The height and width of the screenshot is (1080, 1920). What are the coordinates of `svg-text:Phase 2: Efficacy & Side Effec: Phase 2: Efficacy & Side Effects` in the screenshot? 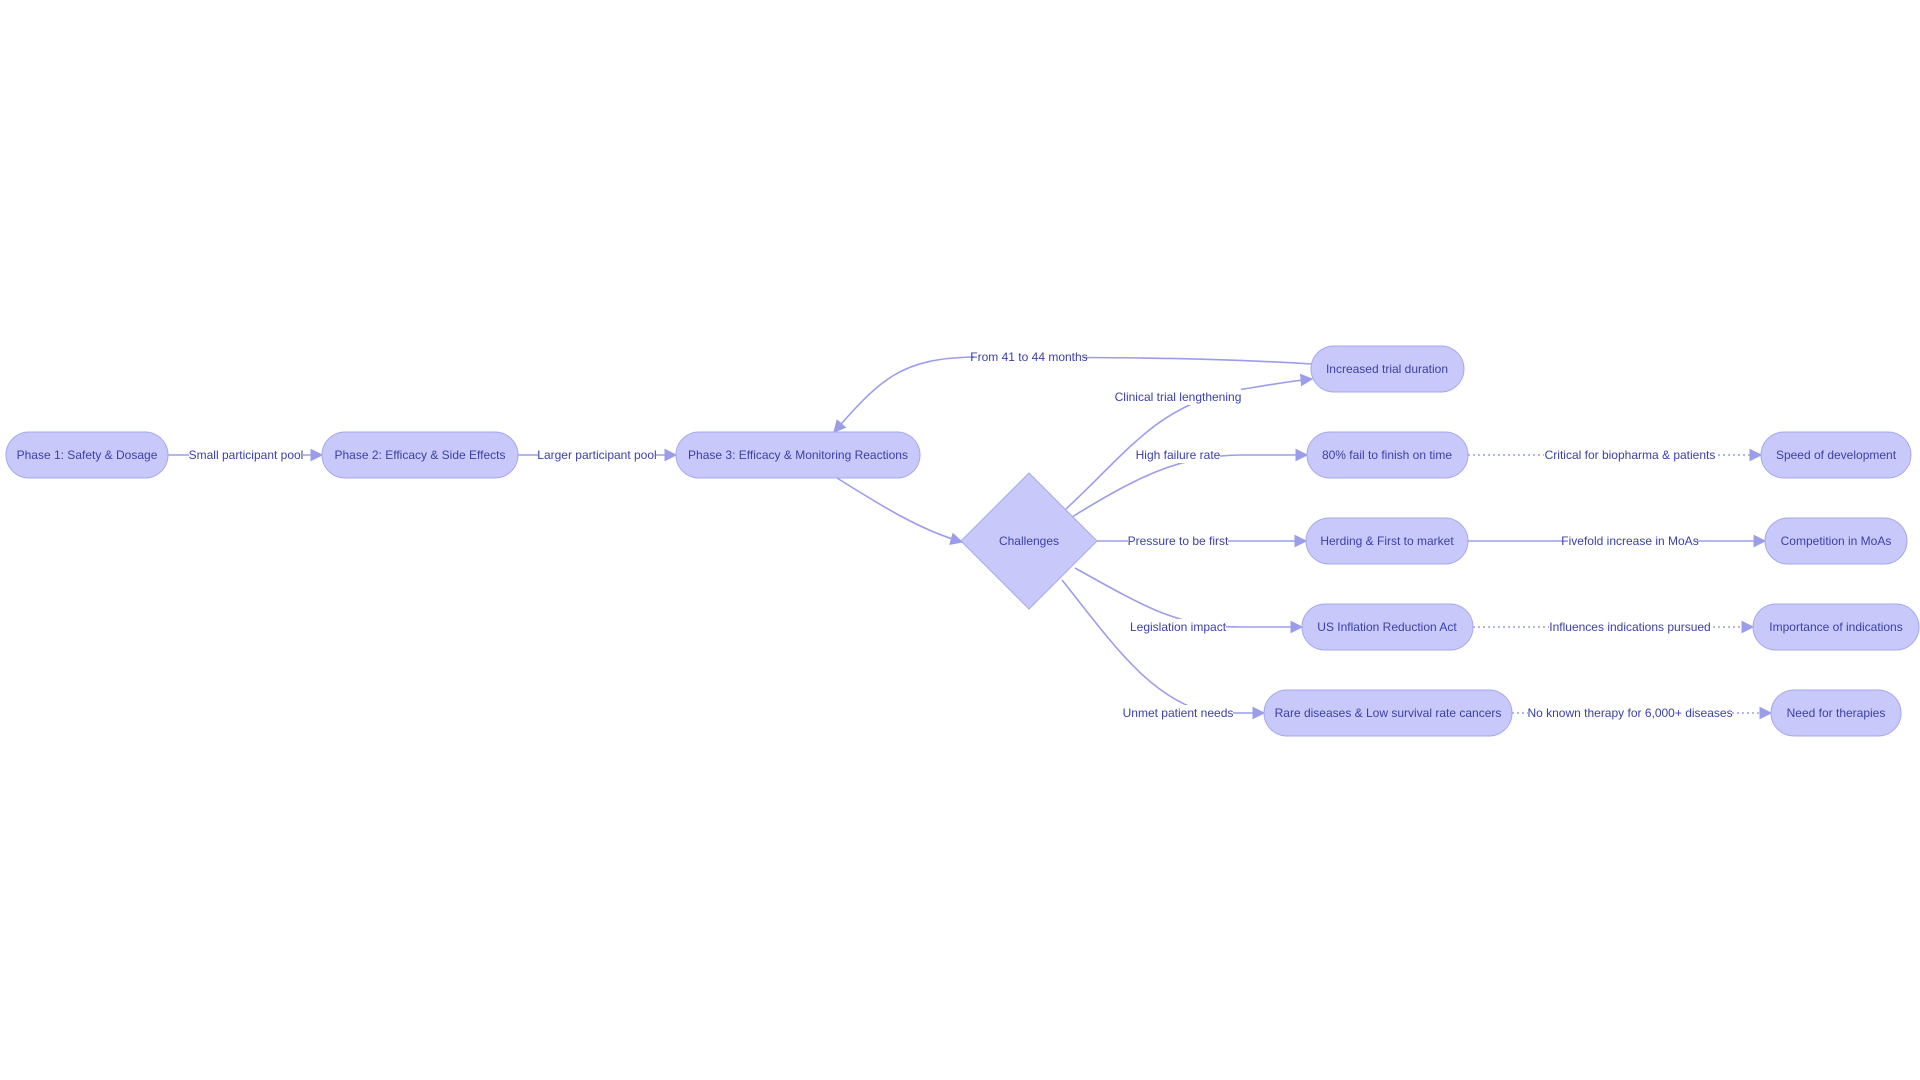 It's located at (420, 455).